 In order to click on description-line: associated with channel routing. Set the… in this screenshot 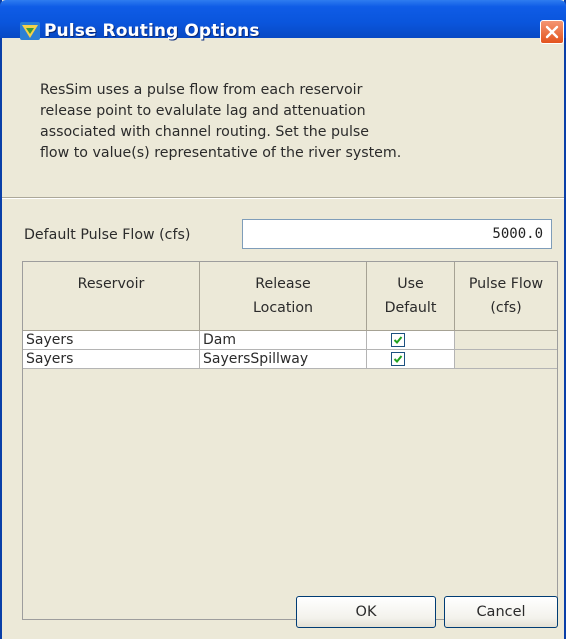, I will do `click(205, 132)`.